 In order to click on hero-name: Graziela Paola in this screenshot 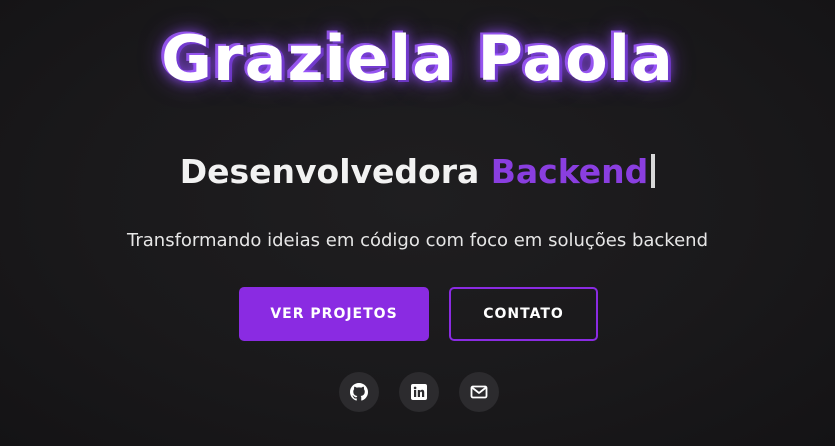, I will do `click(417, 58)`.